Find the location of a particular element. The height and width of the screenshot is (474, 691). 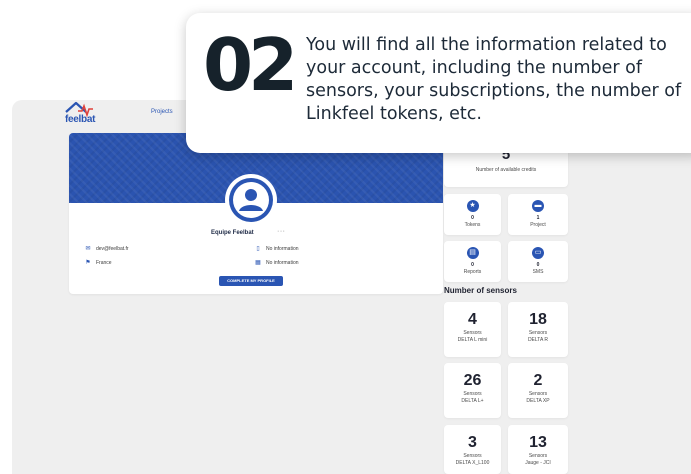

sensor-card: 4 Sensors DELTA L mini is located at coordinates (472, 329).